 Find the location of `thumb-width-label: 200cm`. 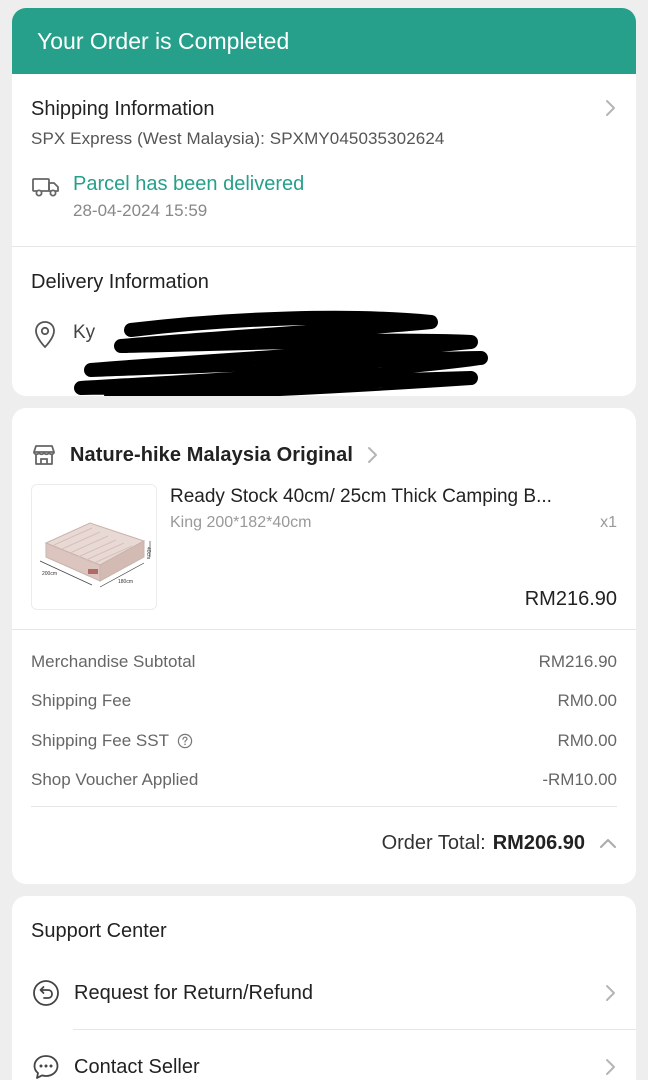

thumb-width-label: 200cm is located at coordinates (49, 574).